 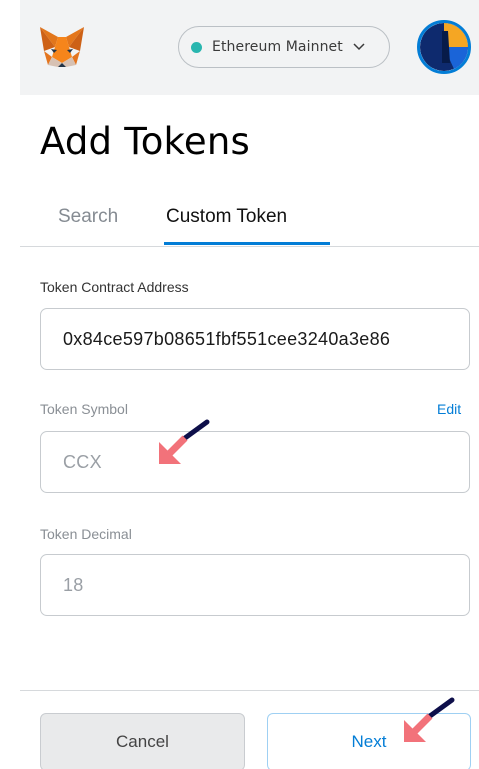 What do you see at coordinates (82, 461) in the screenshot?
I see `token-symbol-value: CCX` at bounding box center [82, 461].